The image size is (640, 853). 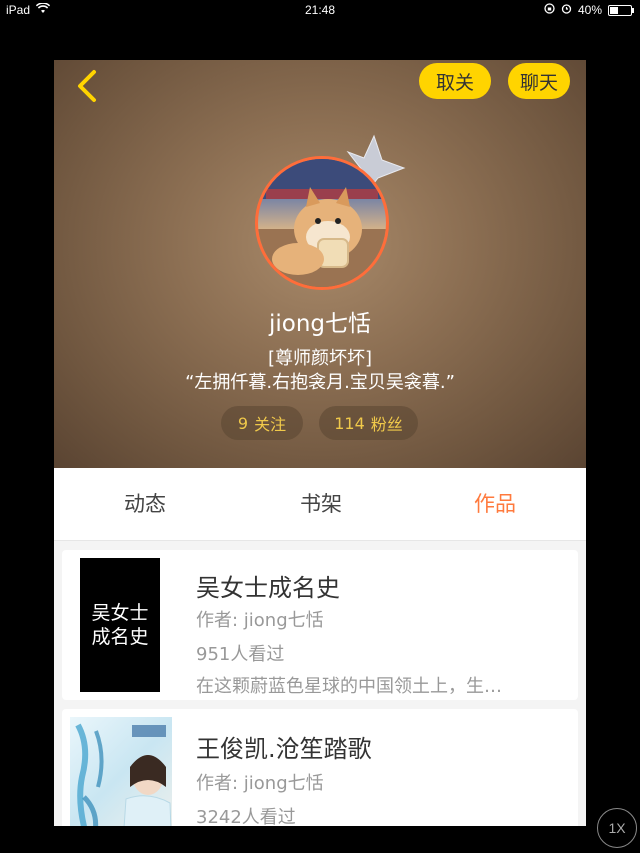 I want to click on book-cover: 吴女士 成名史, so click(x=120, y=625).